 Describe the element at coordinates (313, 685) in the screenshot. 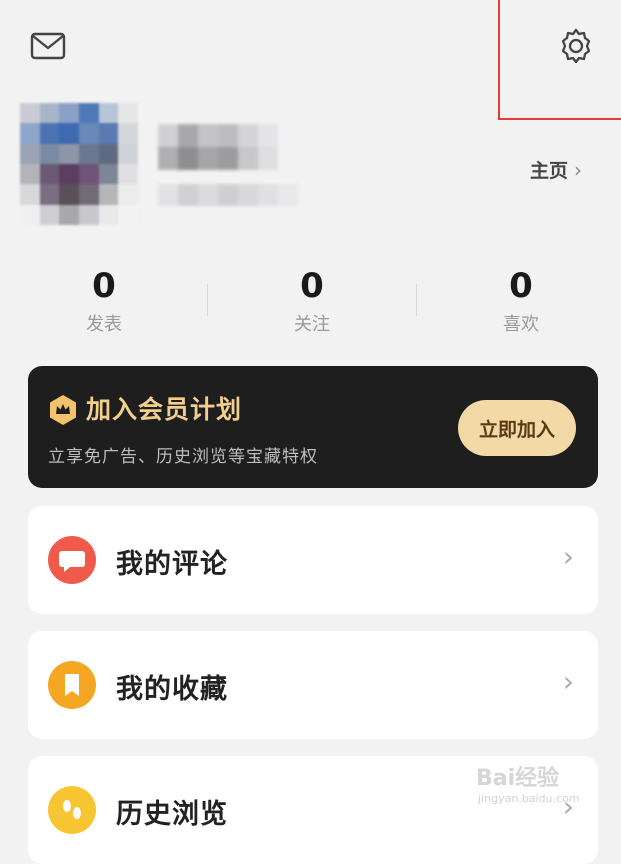

I see `menu-item-favorites: 我的收藏 ›` at that location.